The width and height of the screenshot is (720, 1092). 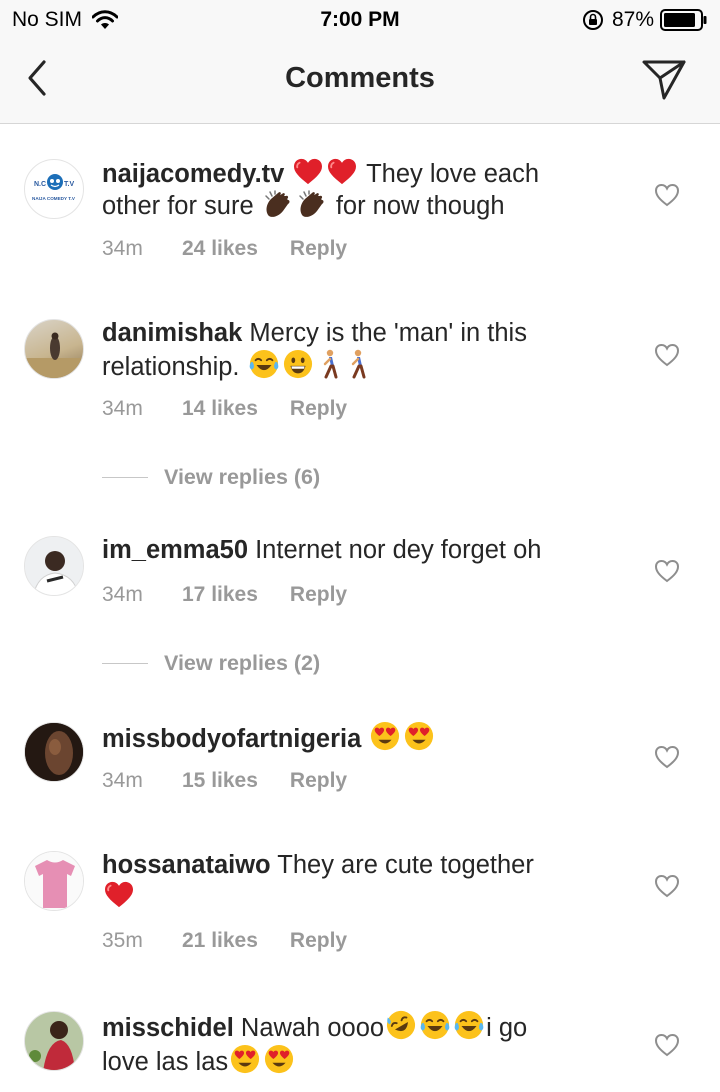 I want to click on view-replies-label: View replies (2), so click(x=242, y=663).